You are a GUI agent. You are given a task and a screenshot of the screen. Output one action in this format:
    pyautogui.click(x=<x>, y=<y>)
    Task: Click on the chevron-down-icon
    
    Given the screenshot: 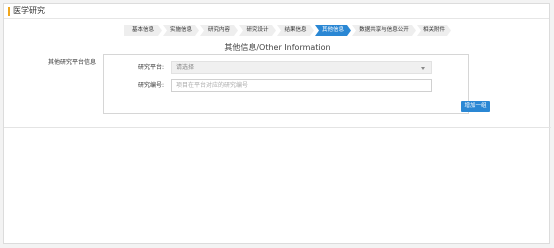 What is the action you would take?
    pyautogui.click(x=423, y=68)
    